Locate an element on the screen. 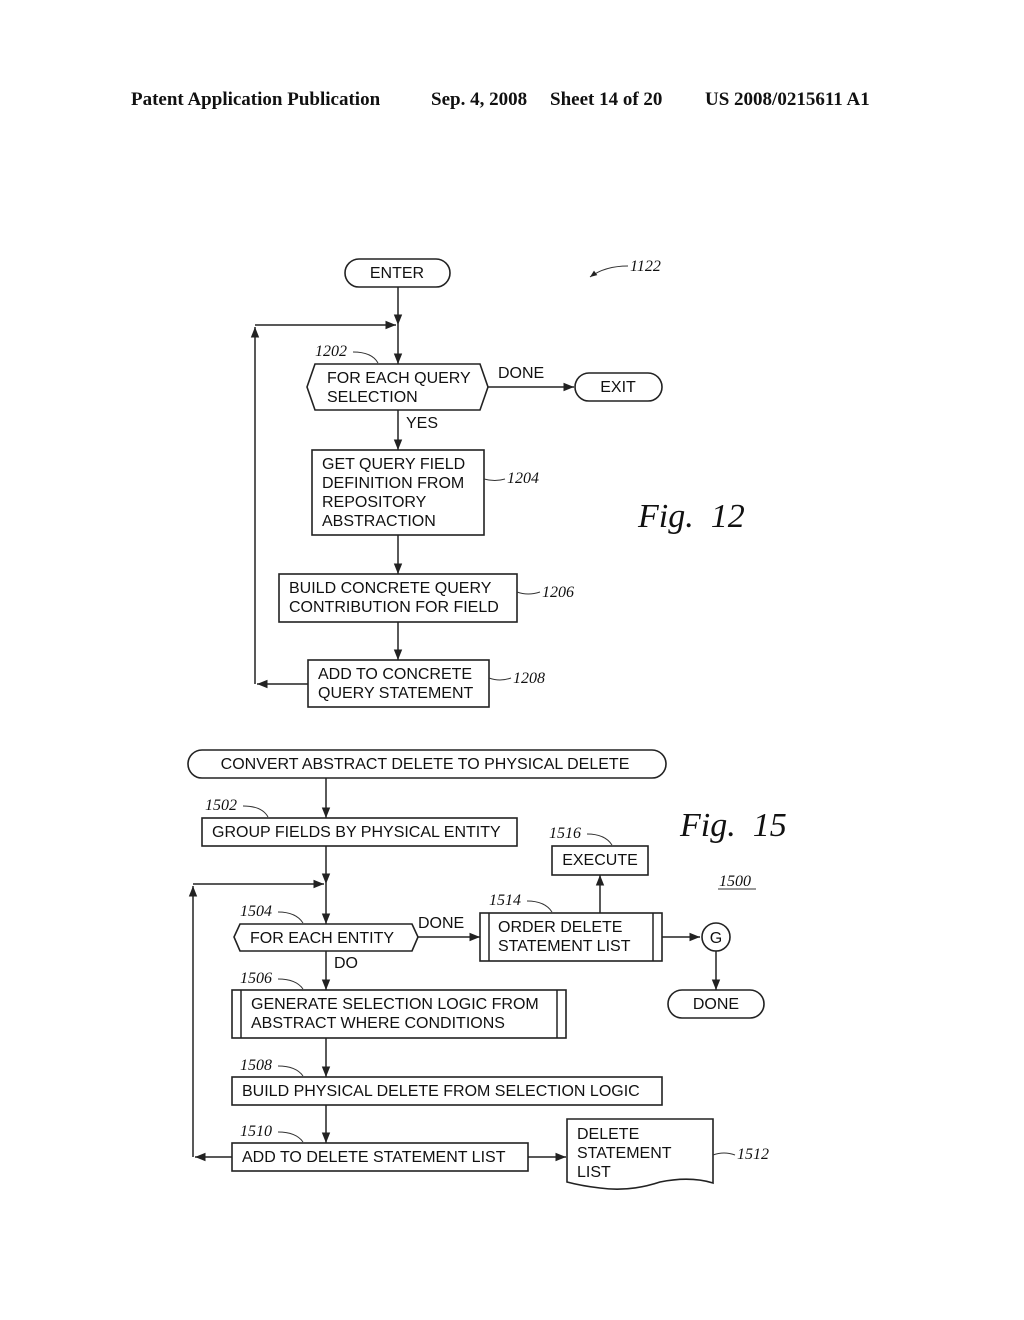  document-1512-delete-statement-list: DELETE STATEMENT LIST 1512 is located at coordinates (667, 1154).